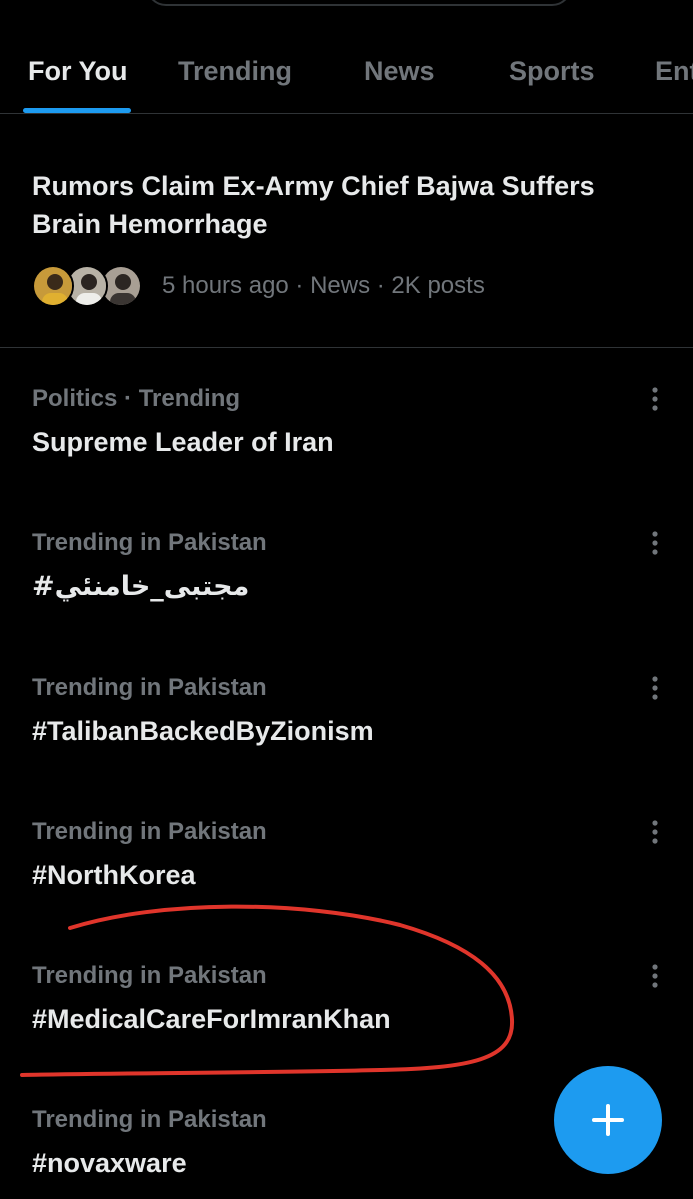  I want to click on tab-sports: Sports, so click(552, 71).